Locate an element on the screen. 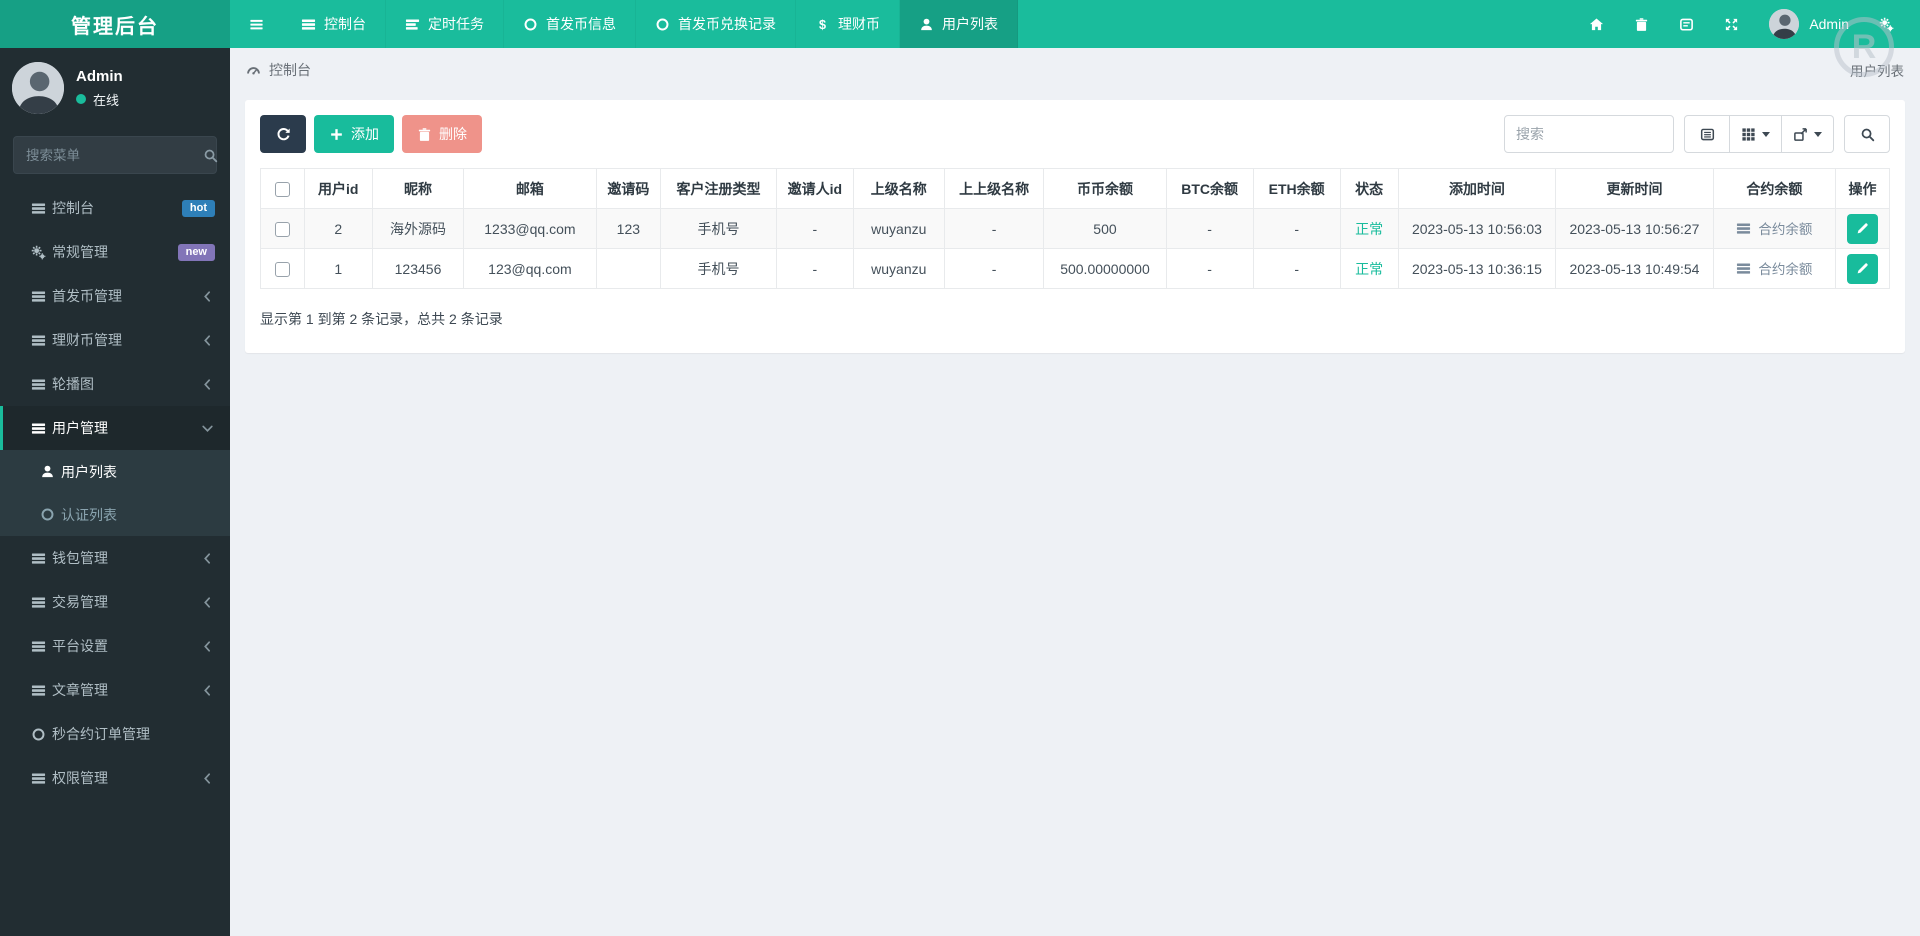  sidebar-item-label: 钱包管理 is located at coordinates (80, 558).